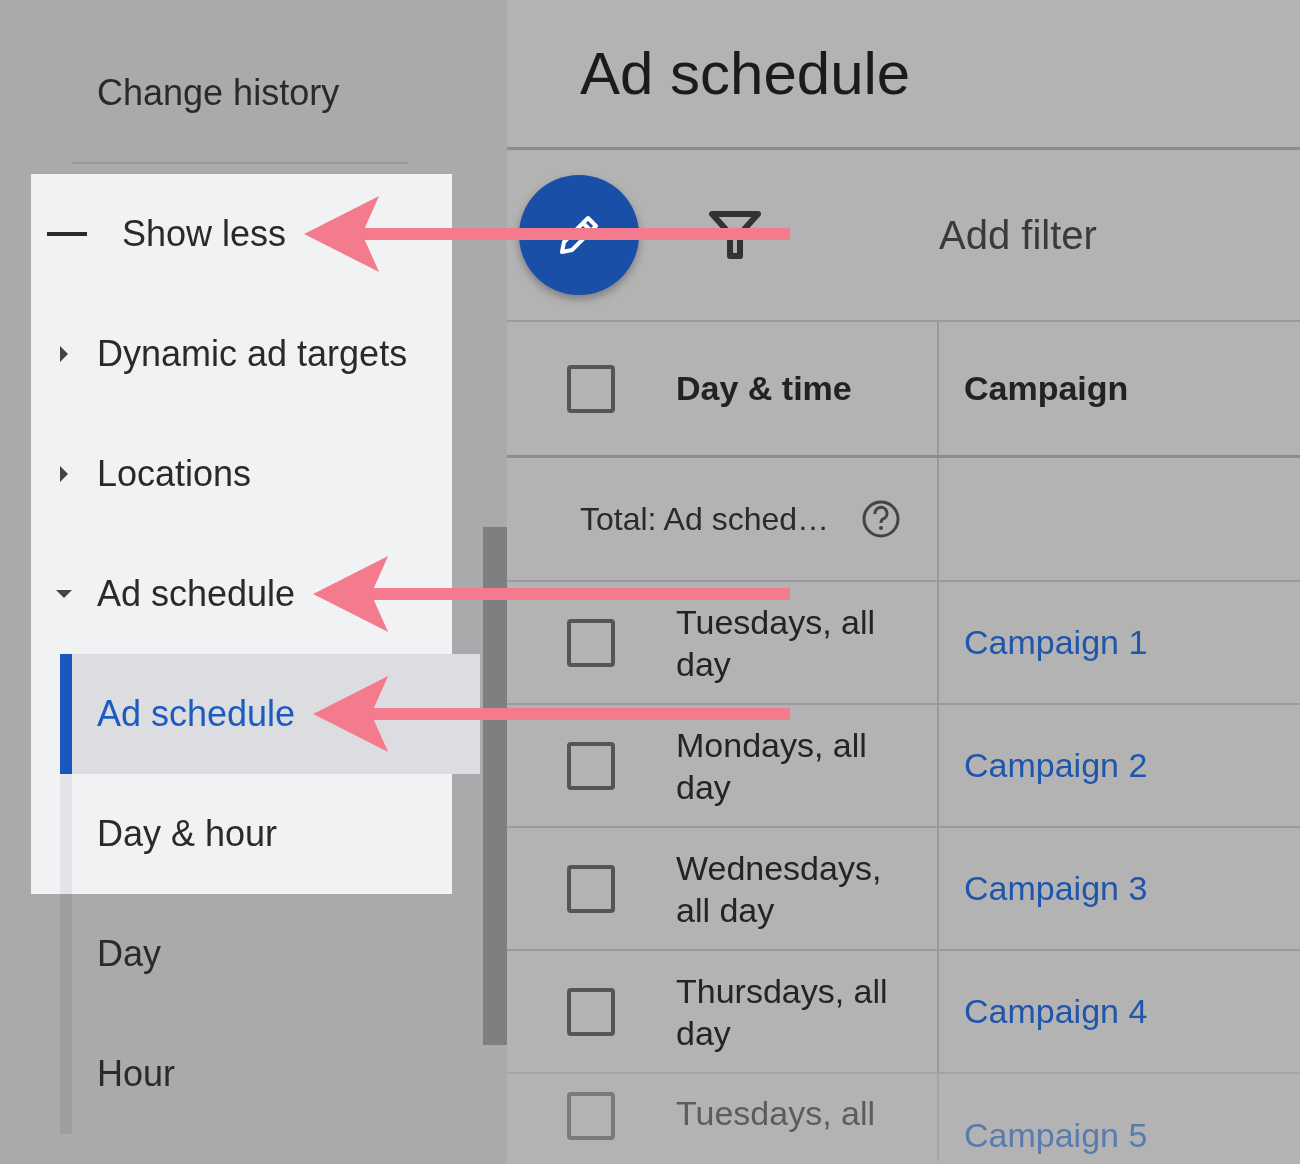 Image resolution: width=1300 pixels, height=1164 pixels. Describe the element at coordinates (779, 889) in the screenshot. I see `table-cell-text: Wednesdays, all day` at that location.